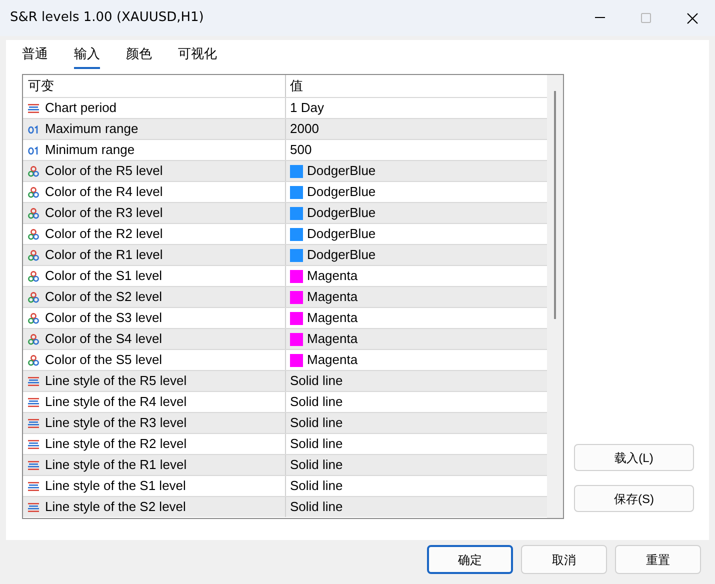 The height and width of the screenshot is (584, 715). I want to click on parameter-name: Color of the S1 level, so click(103, 276).